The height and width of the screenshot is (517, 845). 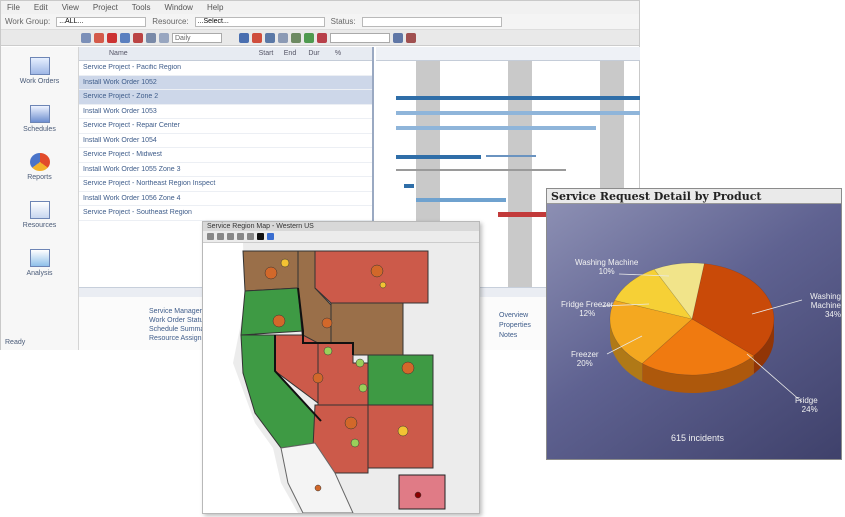 What do you see at coordinates (694, 196) in the screenshot?
I see `chart-title: Service Request Detail by Product` at bounding box center [694, 196].